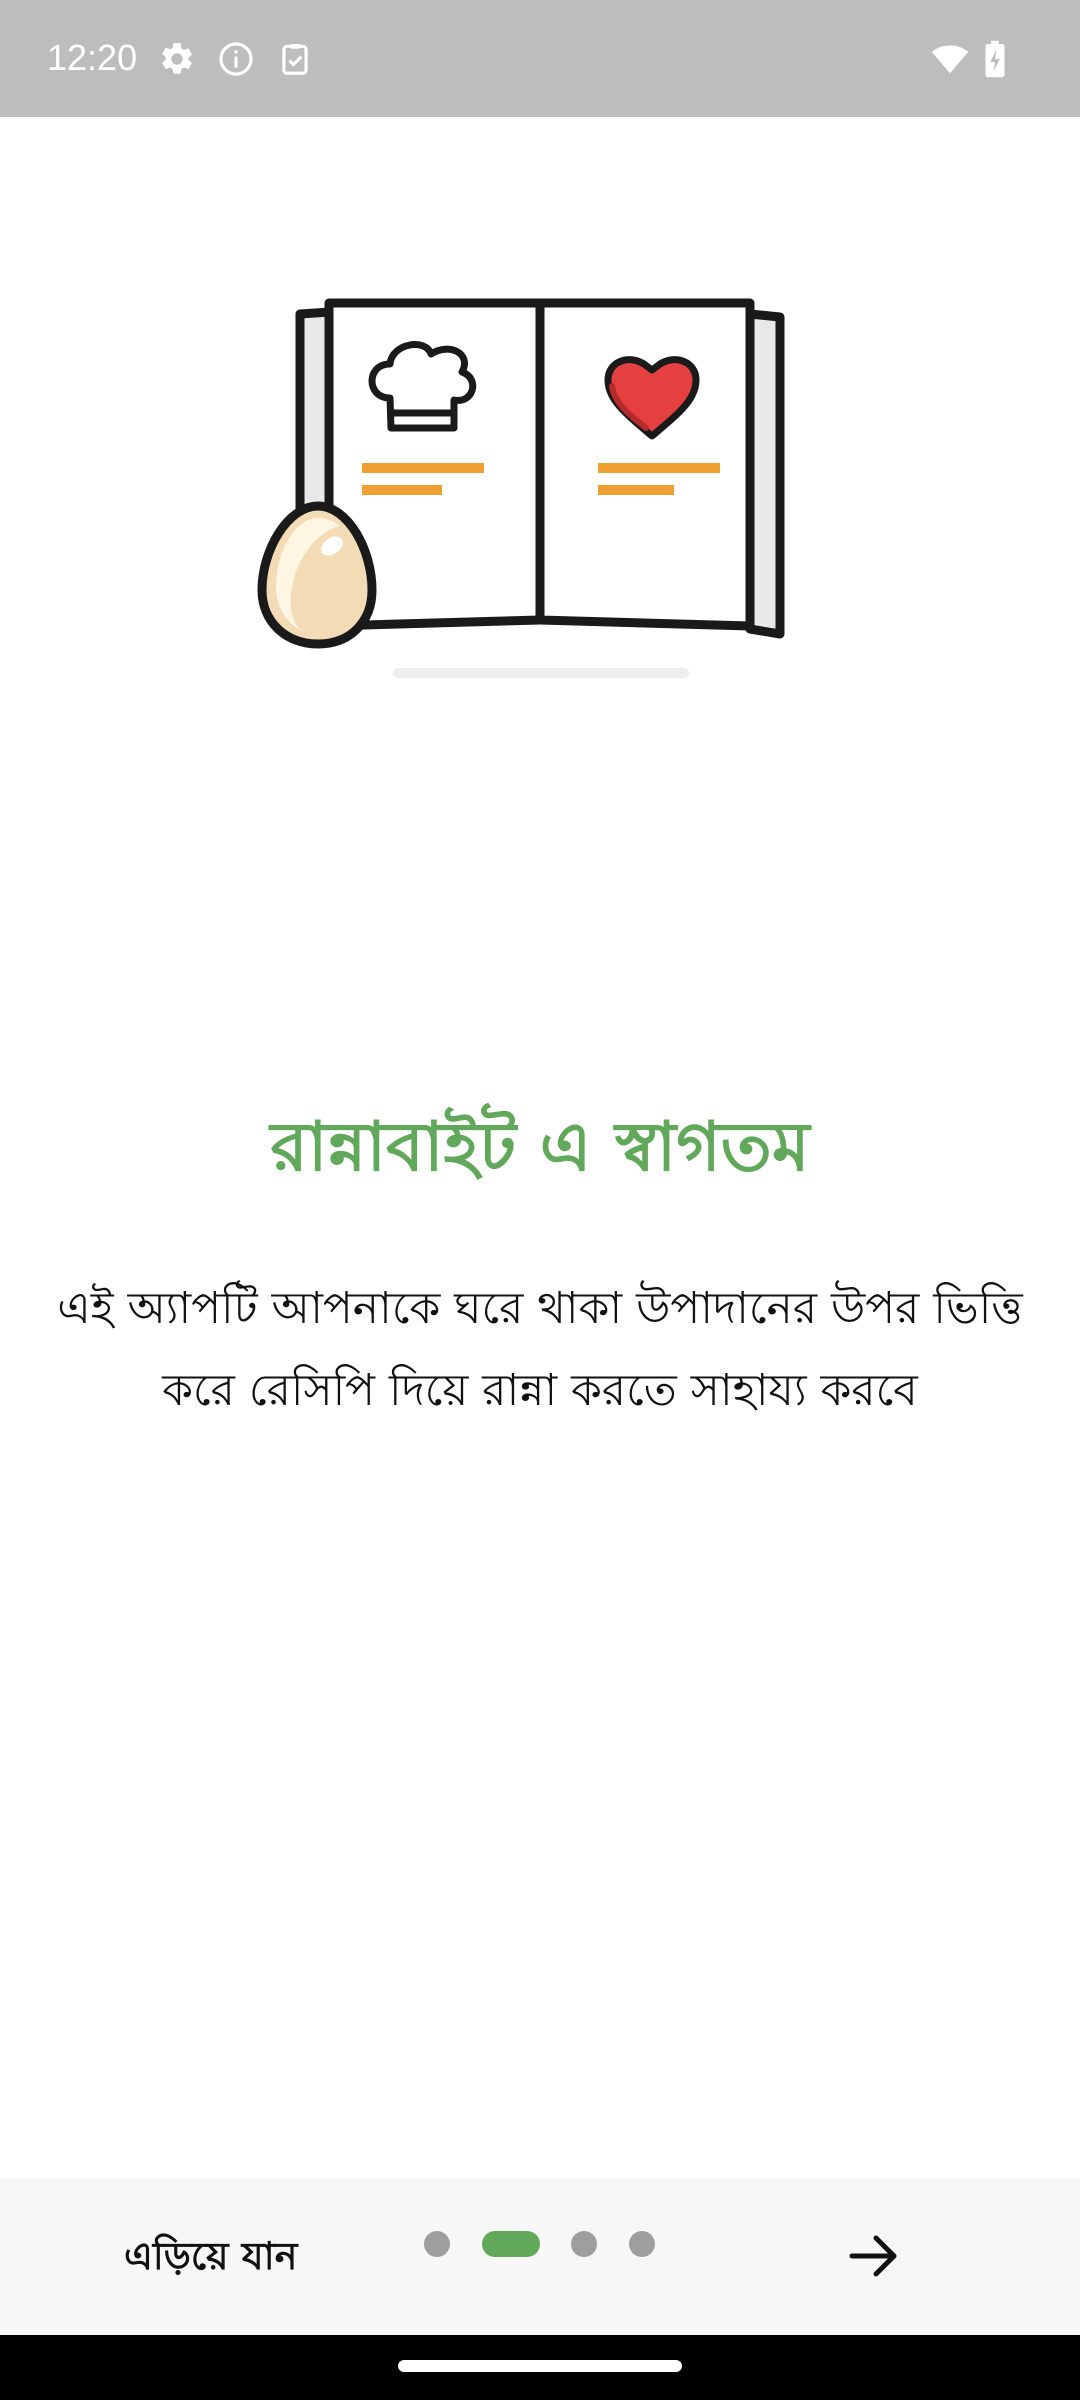 The width and height of the screenshot is (1080, 2400). I want to click on onboarding-bottom-bar: এড়িয়ে যান, so click(540, 2256).